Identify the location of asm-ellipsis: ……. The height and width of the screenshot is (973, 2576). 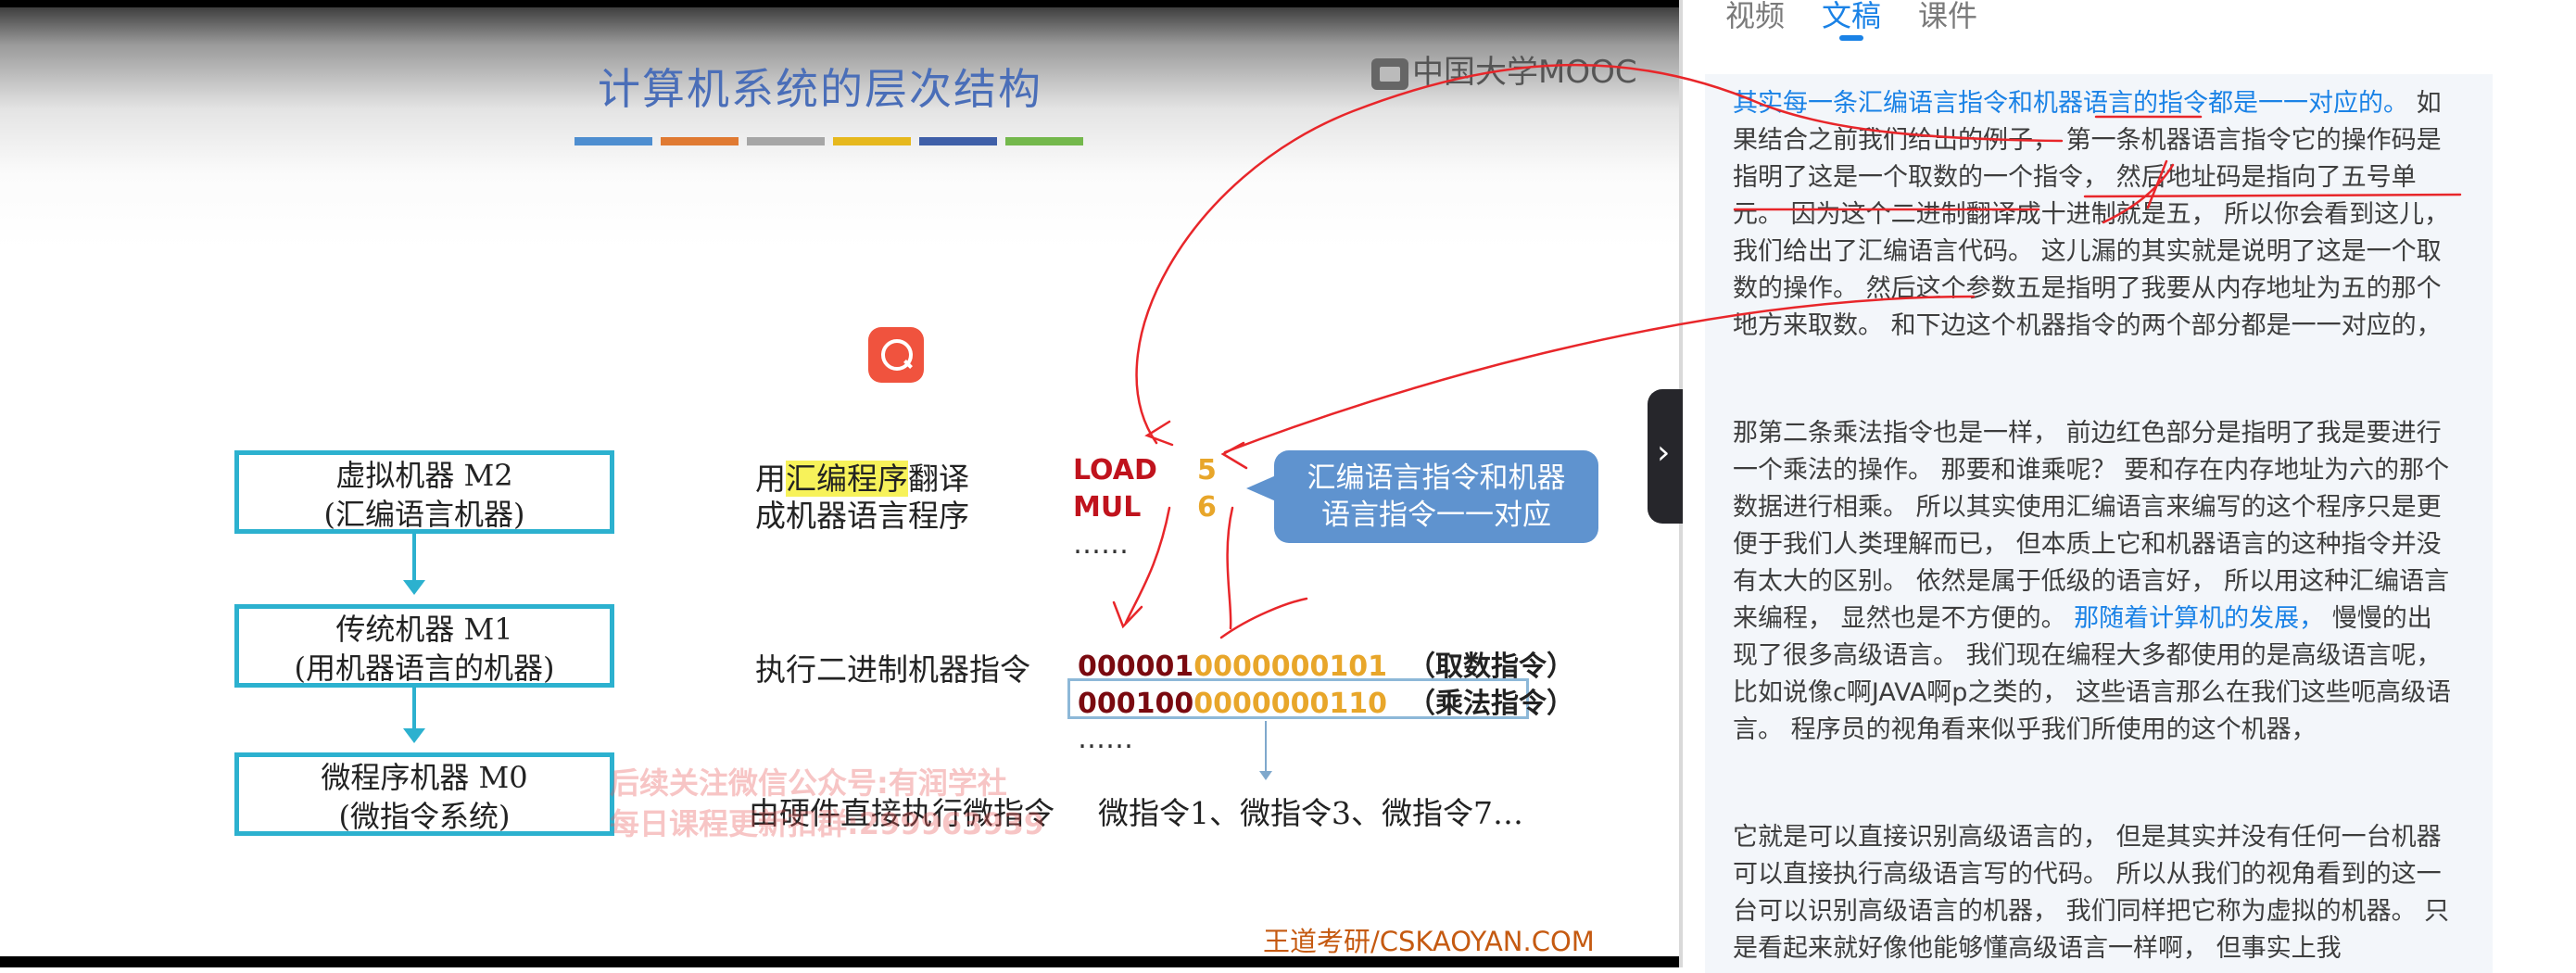
(1101, 544).